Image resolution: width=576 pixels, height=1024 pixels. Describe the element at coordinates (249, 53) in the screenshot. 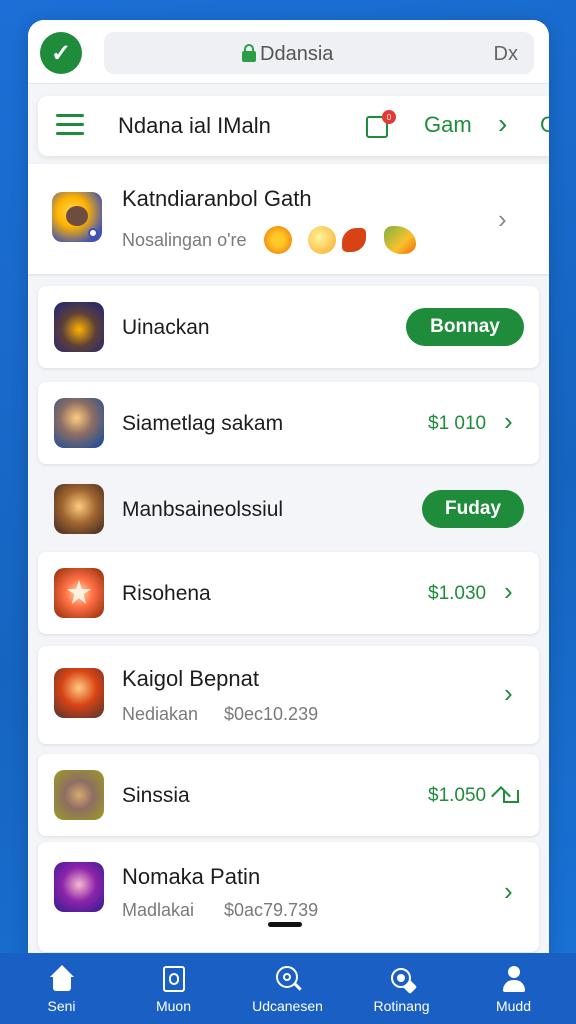

I see `lock-icon` at that location.